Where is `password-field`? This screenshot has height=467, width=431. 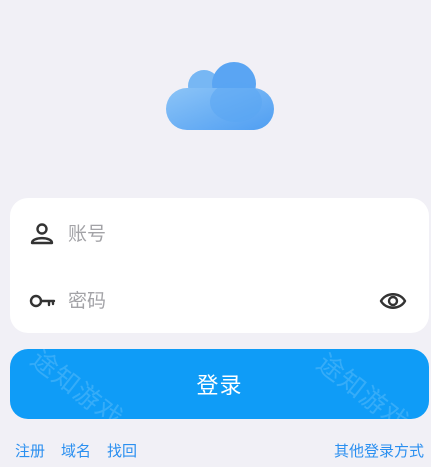 password-field is located at coordinates (219, 301).